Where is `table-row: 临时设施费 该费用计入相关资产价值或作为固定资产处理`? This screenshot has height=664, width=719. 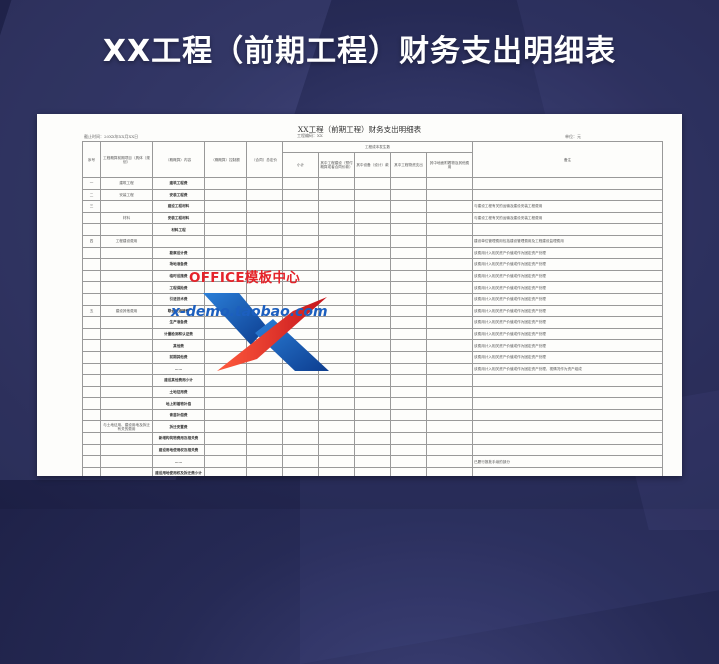 table-row: 临时设施费 该费用计入相关资产价值或作为固定资产处理 is located at coordinates (373, 276).